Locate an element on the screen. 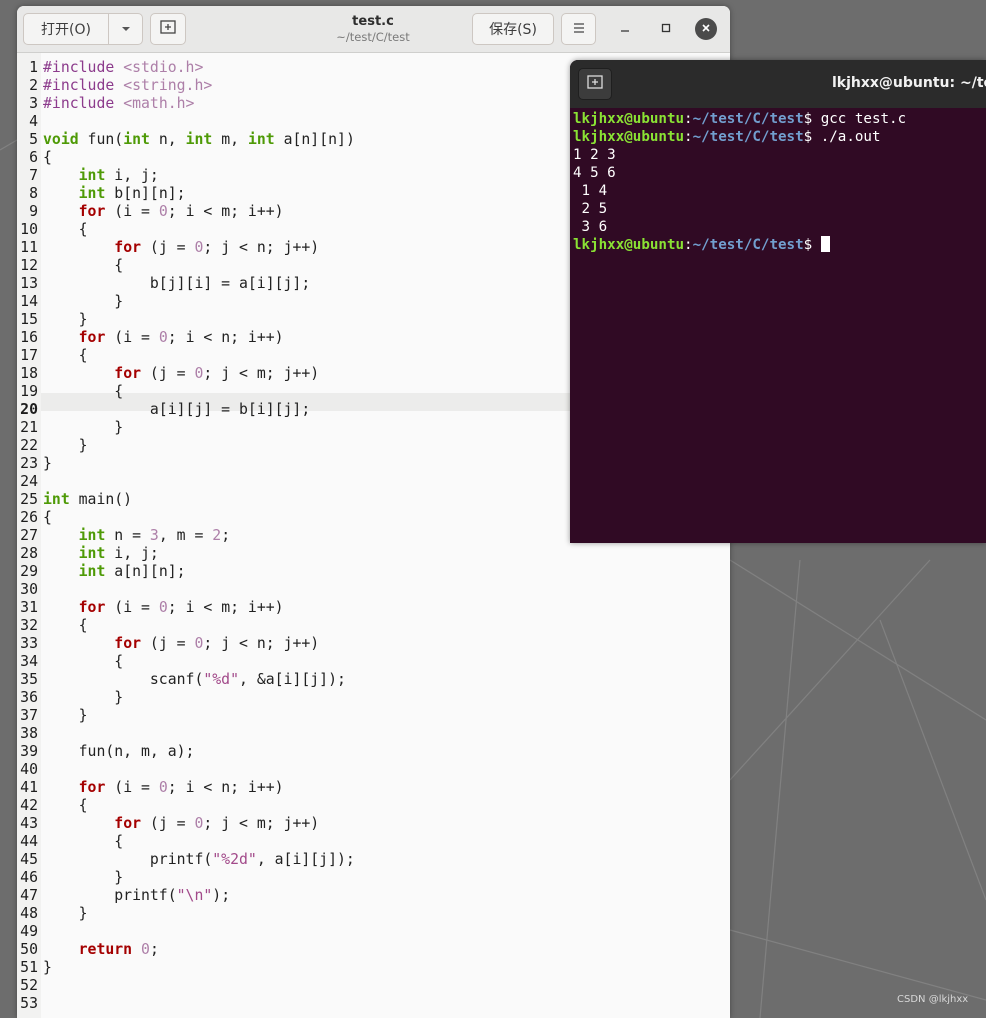 Image resolution: width=986 pixels, height=1018 pixels. code-line: 5 void fun(int n, int m, int a[n][n]) is located at coordinates (186, 140).